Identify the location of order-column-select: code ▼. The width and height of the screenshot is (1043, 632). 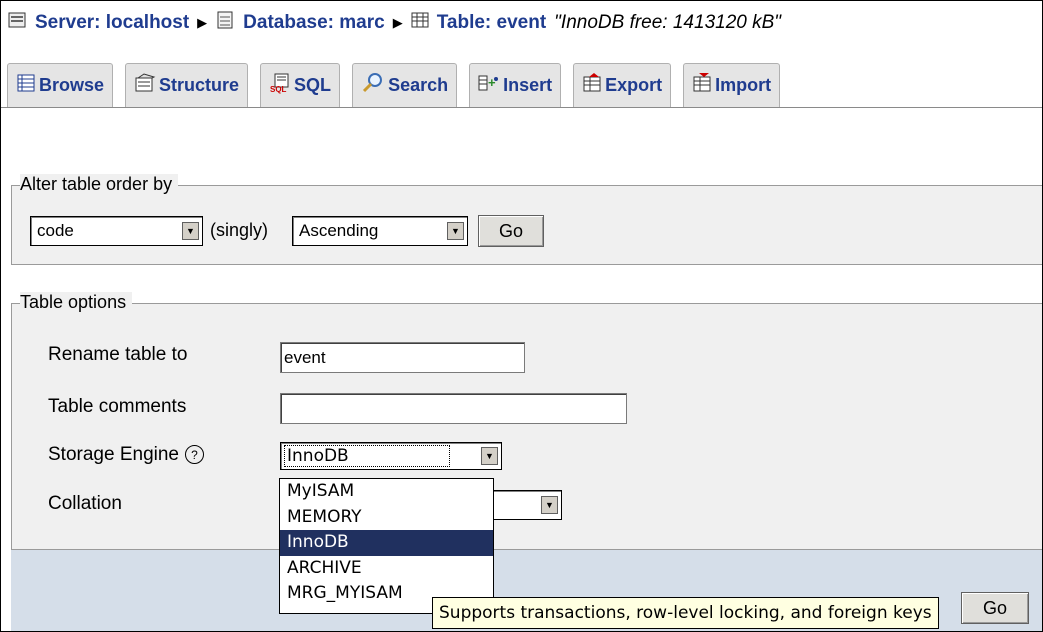
(116, 231).